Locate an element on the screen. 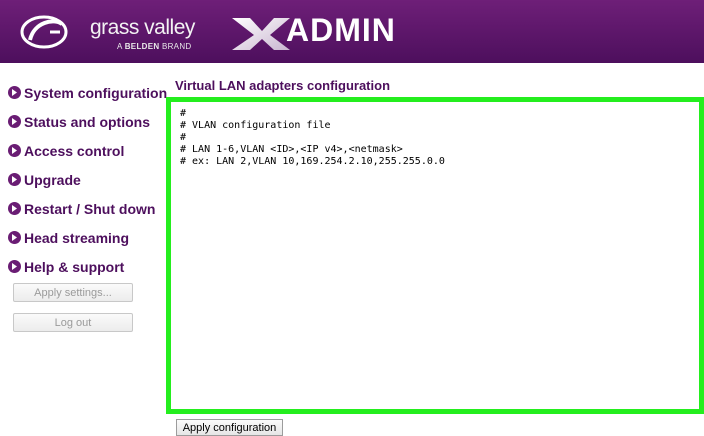  brand-subtitle: A BELDEN BRAND is located at coordinates (154, 46).